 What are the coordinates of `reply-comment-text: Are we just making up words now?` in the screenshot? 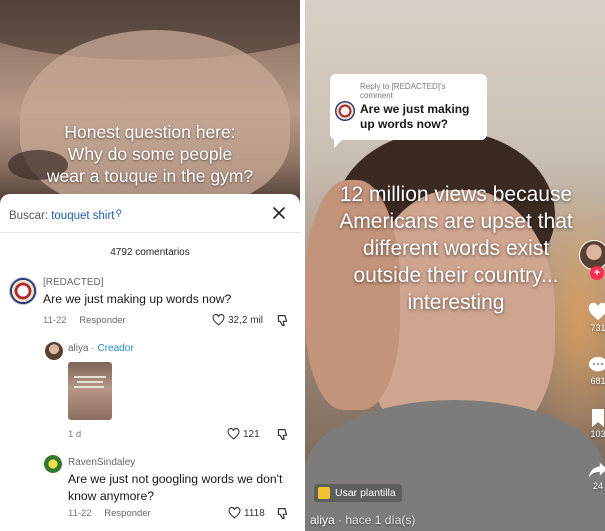 It's located at (415, 116).